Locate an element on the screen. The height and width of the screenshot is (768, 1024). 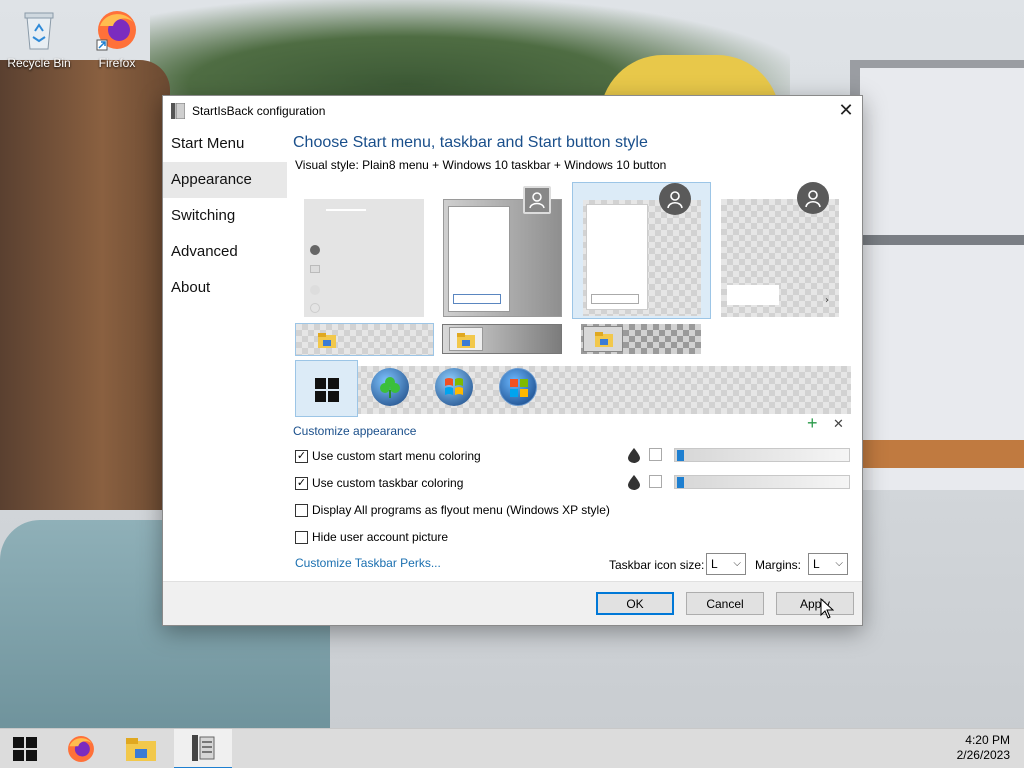
sidebar-item-appearance: Appearance is located at coordinates (225, 180).